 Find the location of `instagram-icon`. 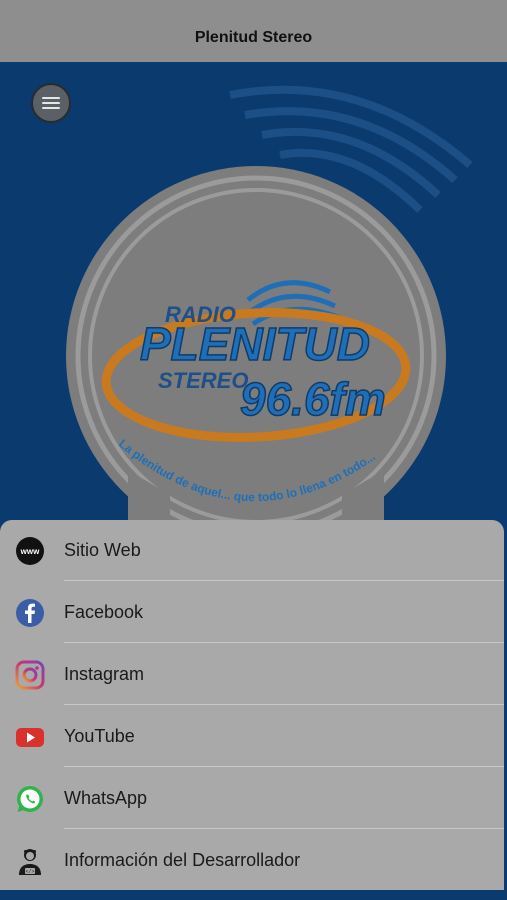

instagram-icon is located at coordinates (30, 674).